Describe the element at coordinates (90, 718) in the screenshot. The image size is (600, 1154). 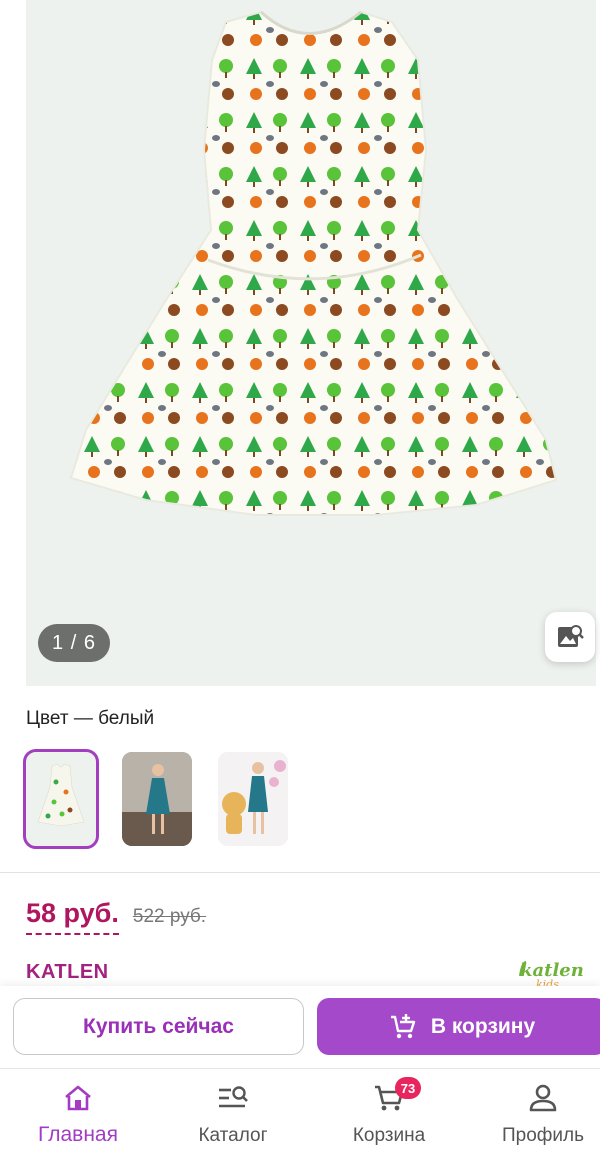
I see `color-label: Цвет — белый` at that location.